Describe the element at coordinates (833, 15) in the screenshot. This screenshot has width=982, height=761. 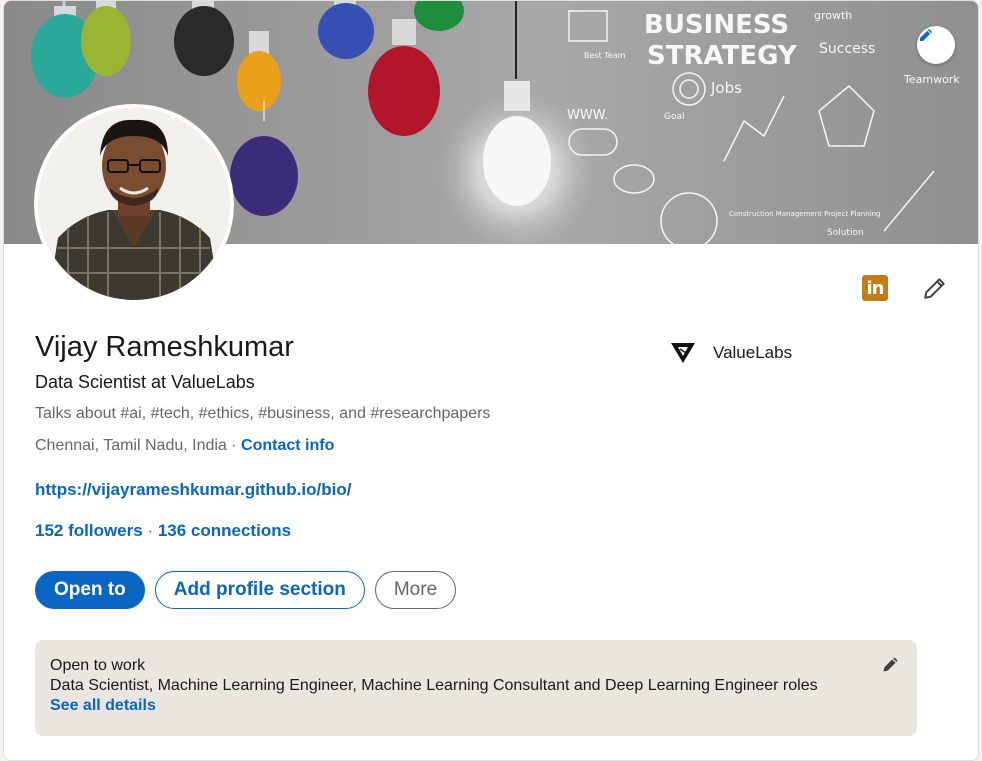
I see `banner-word-growth: growth` at that location.